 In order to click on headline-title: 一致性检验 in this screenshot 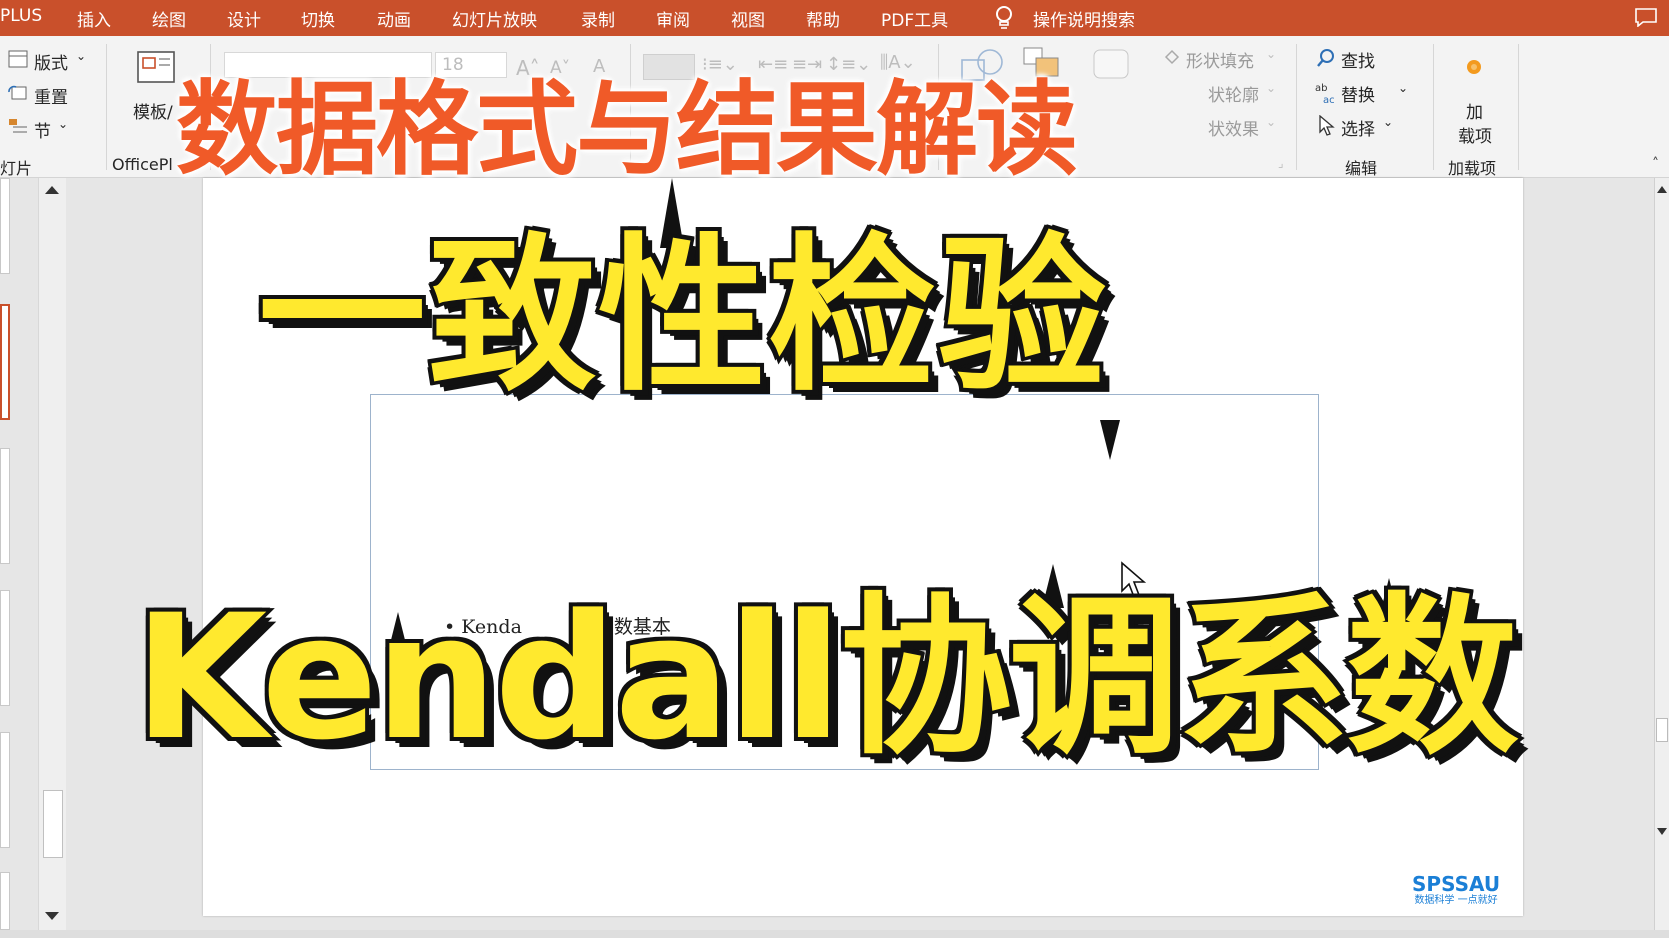, I will do `click(682, 316)`.